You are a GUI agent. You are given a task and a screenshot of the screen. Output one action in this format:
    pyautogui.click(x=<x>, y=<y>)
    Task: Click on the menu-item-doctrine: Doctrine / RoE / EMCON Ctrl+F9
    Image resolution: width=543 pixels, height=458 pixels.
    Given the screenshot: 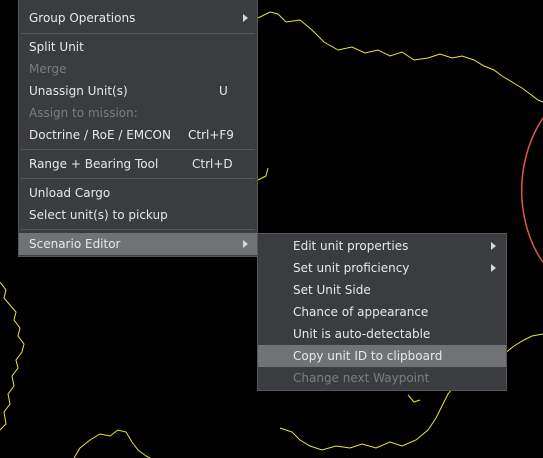 What is the action you would take?
    pyautogui.click(x=138, y=135)
    